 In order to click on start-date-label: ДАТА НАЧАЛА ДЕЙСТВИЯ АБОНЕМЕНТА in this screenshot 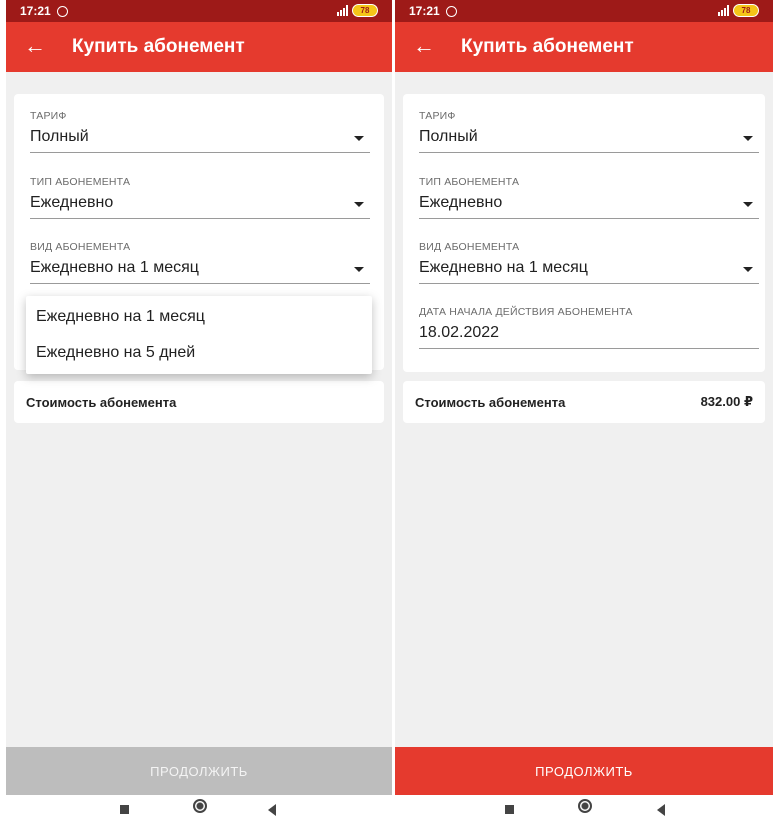, I will do `click(526, 312)`.